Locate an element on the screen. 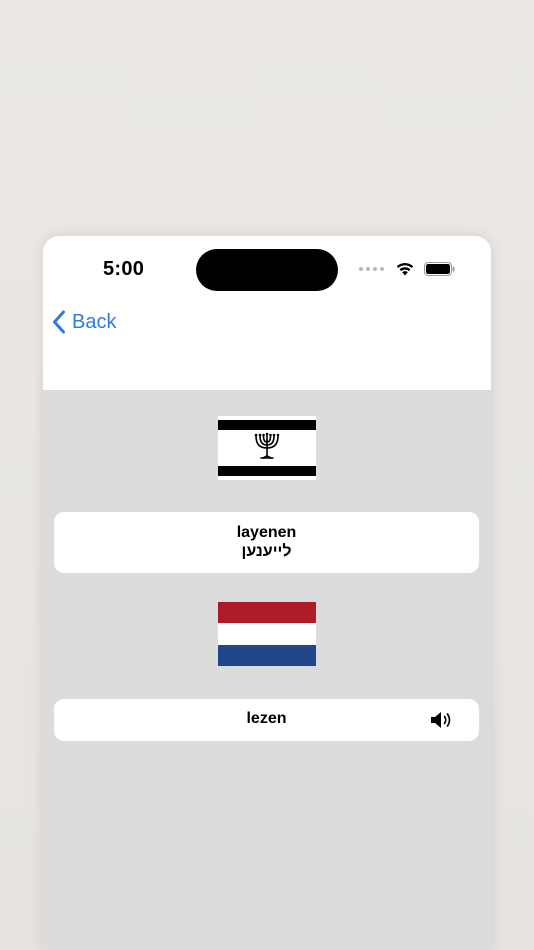 The image size is (534, 950). target-word-card: lezen is located at coordinates (266, 720).